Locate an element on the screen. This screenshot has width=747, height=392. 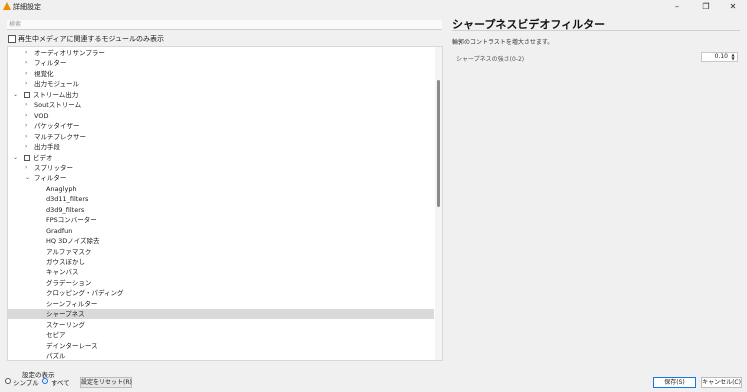
tree-row-selected: シャープネス is located at coordinates (221, 314).